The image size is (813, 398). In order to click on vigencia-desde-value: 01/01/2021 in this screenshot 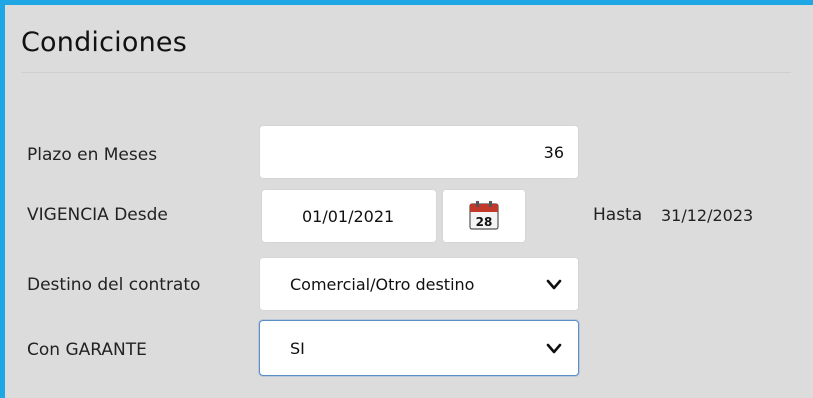, I will do `click(348, 216)`.